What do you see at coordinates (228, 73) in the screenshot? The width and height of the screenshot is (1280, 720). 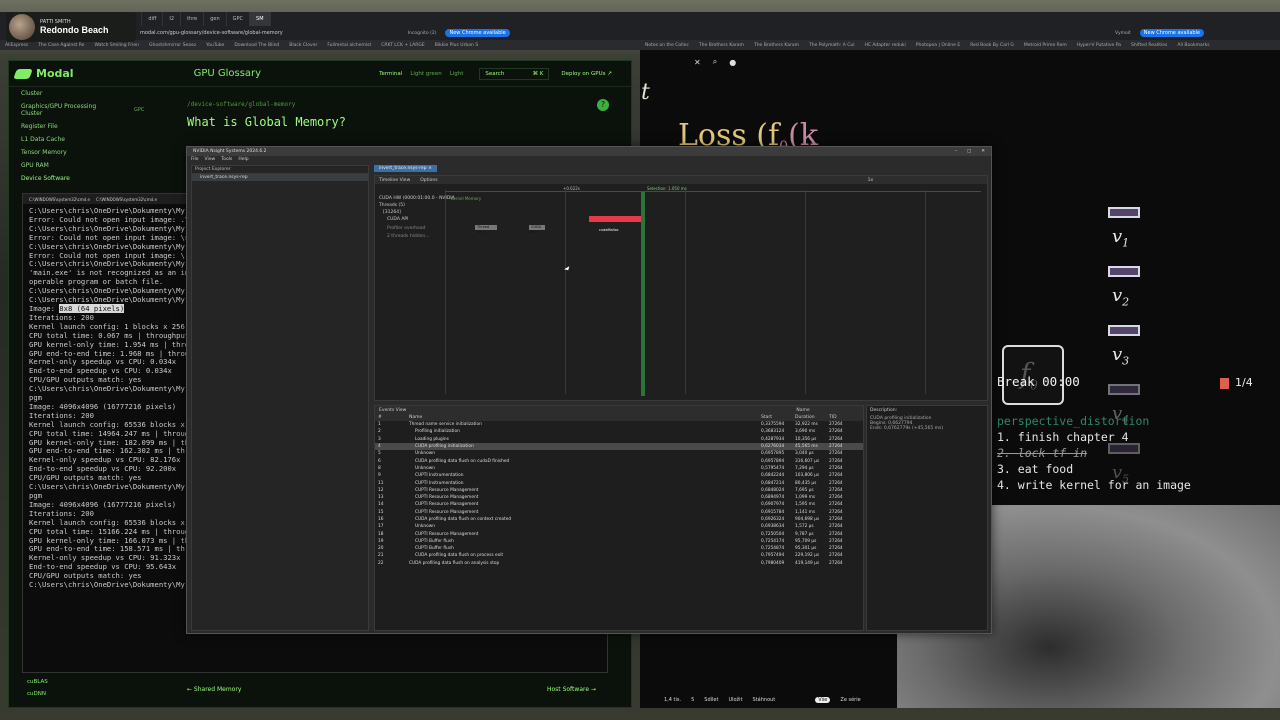 I see `section-title: GPU Glossary` at bounding box center [228, 73].